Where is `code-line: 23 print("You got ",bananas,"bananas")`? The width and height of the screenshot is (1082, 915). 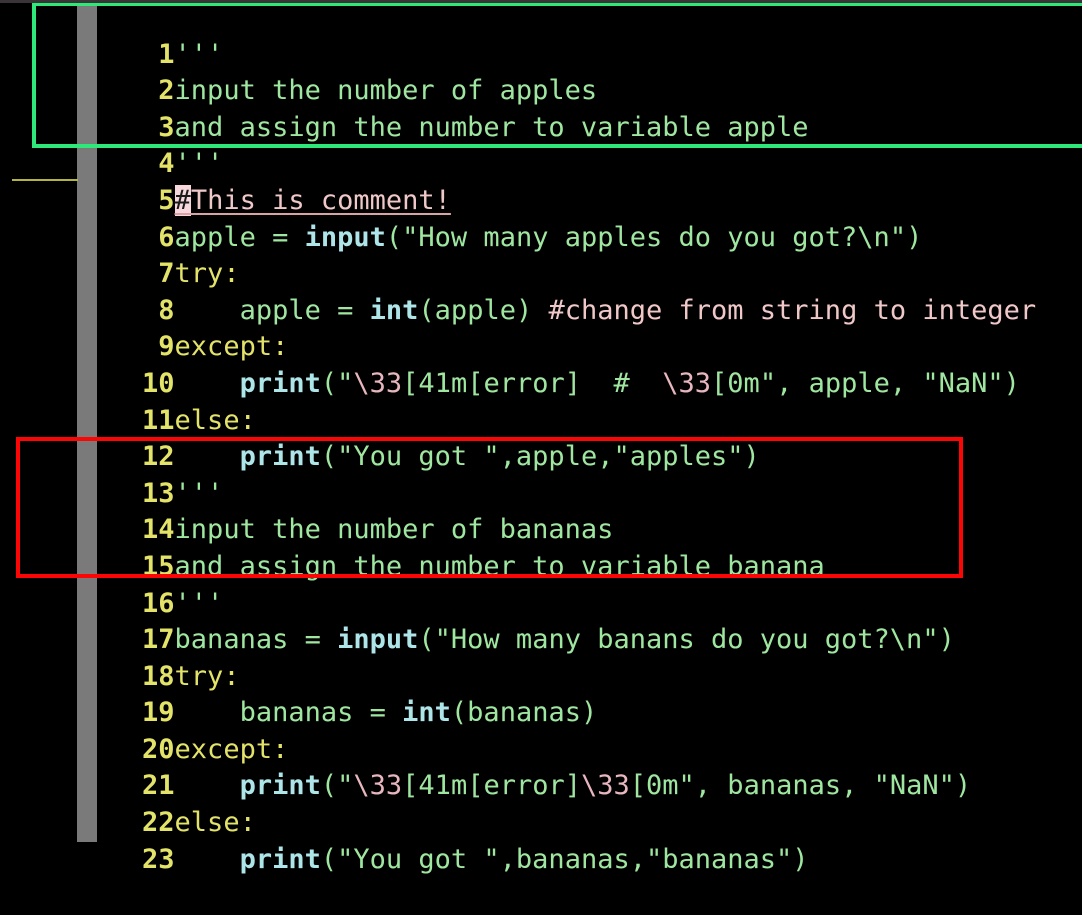 code-line: 23 print("You got ",bananas,"bananas") is located at coordinates (541, 840).